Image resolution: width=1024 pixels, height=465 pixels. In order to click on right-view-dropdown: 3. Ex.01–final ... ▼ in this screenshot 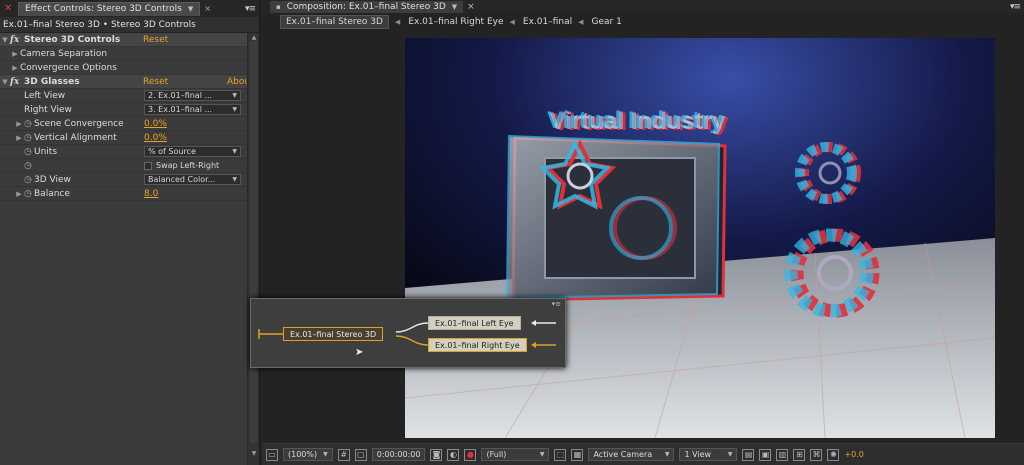, I will do `click(192, 109)`.